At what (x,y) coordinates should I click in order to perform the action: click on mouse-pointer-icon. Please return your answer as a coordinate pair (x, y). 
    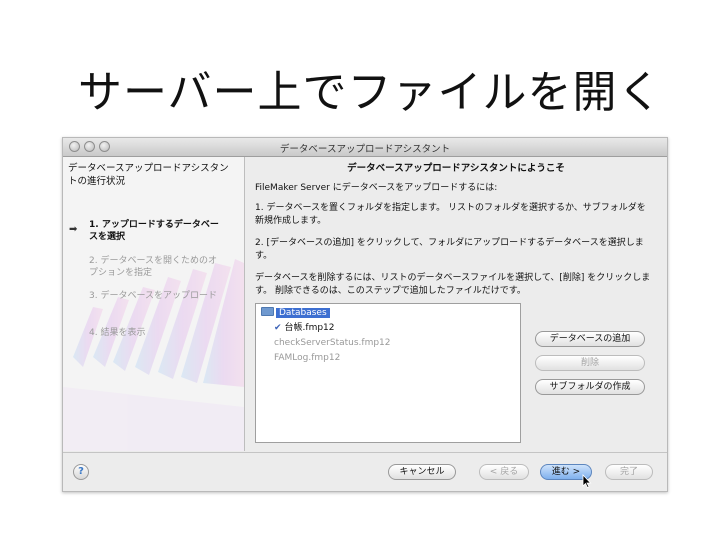
    Looking at the image, I should click on (587, 481).